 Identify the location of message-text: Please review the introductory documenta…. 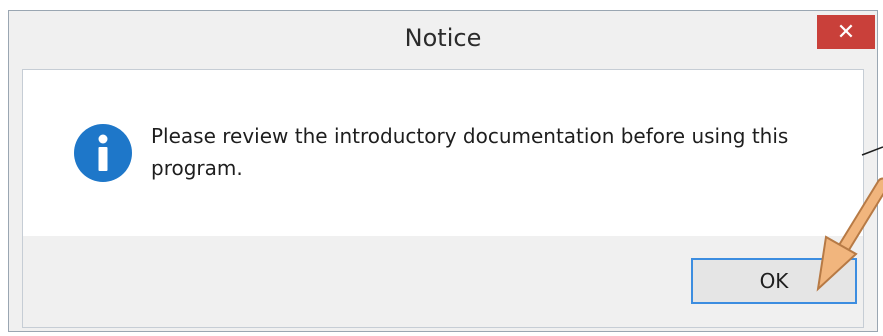
(470, 152).